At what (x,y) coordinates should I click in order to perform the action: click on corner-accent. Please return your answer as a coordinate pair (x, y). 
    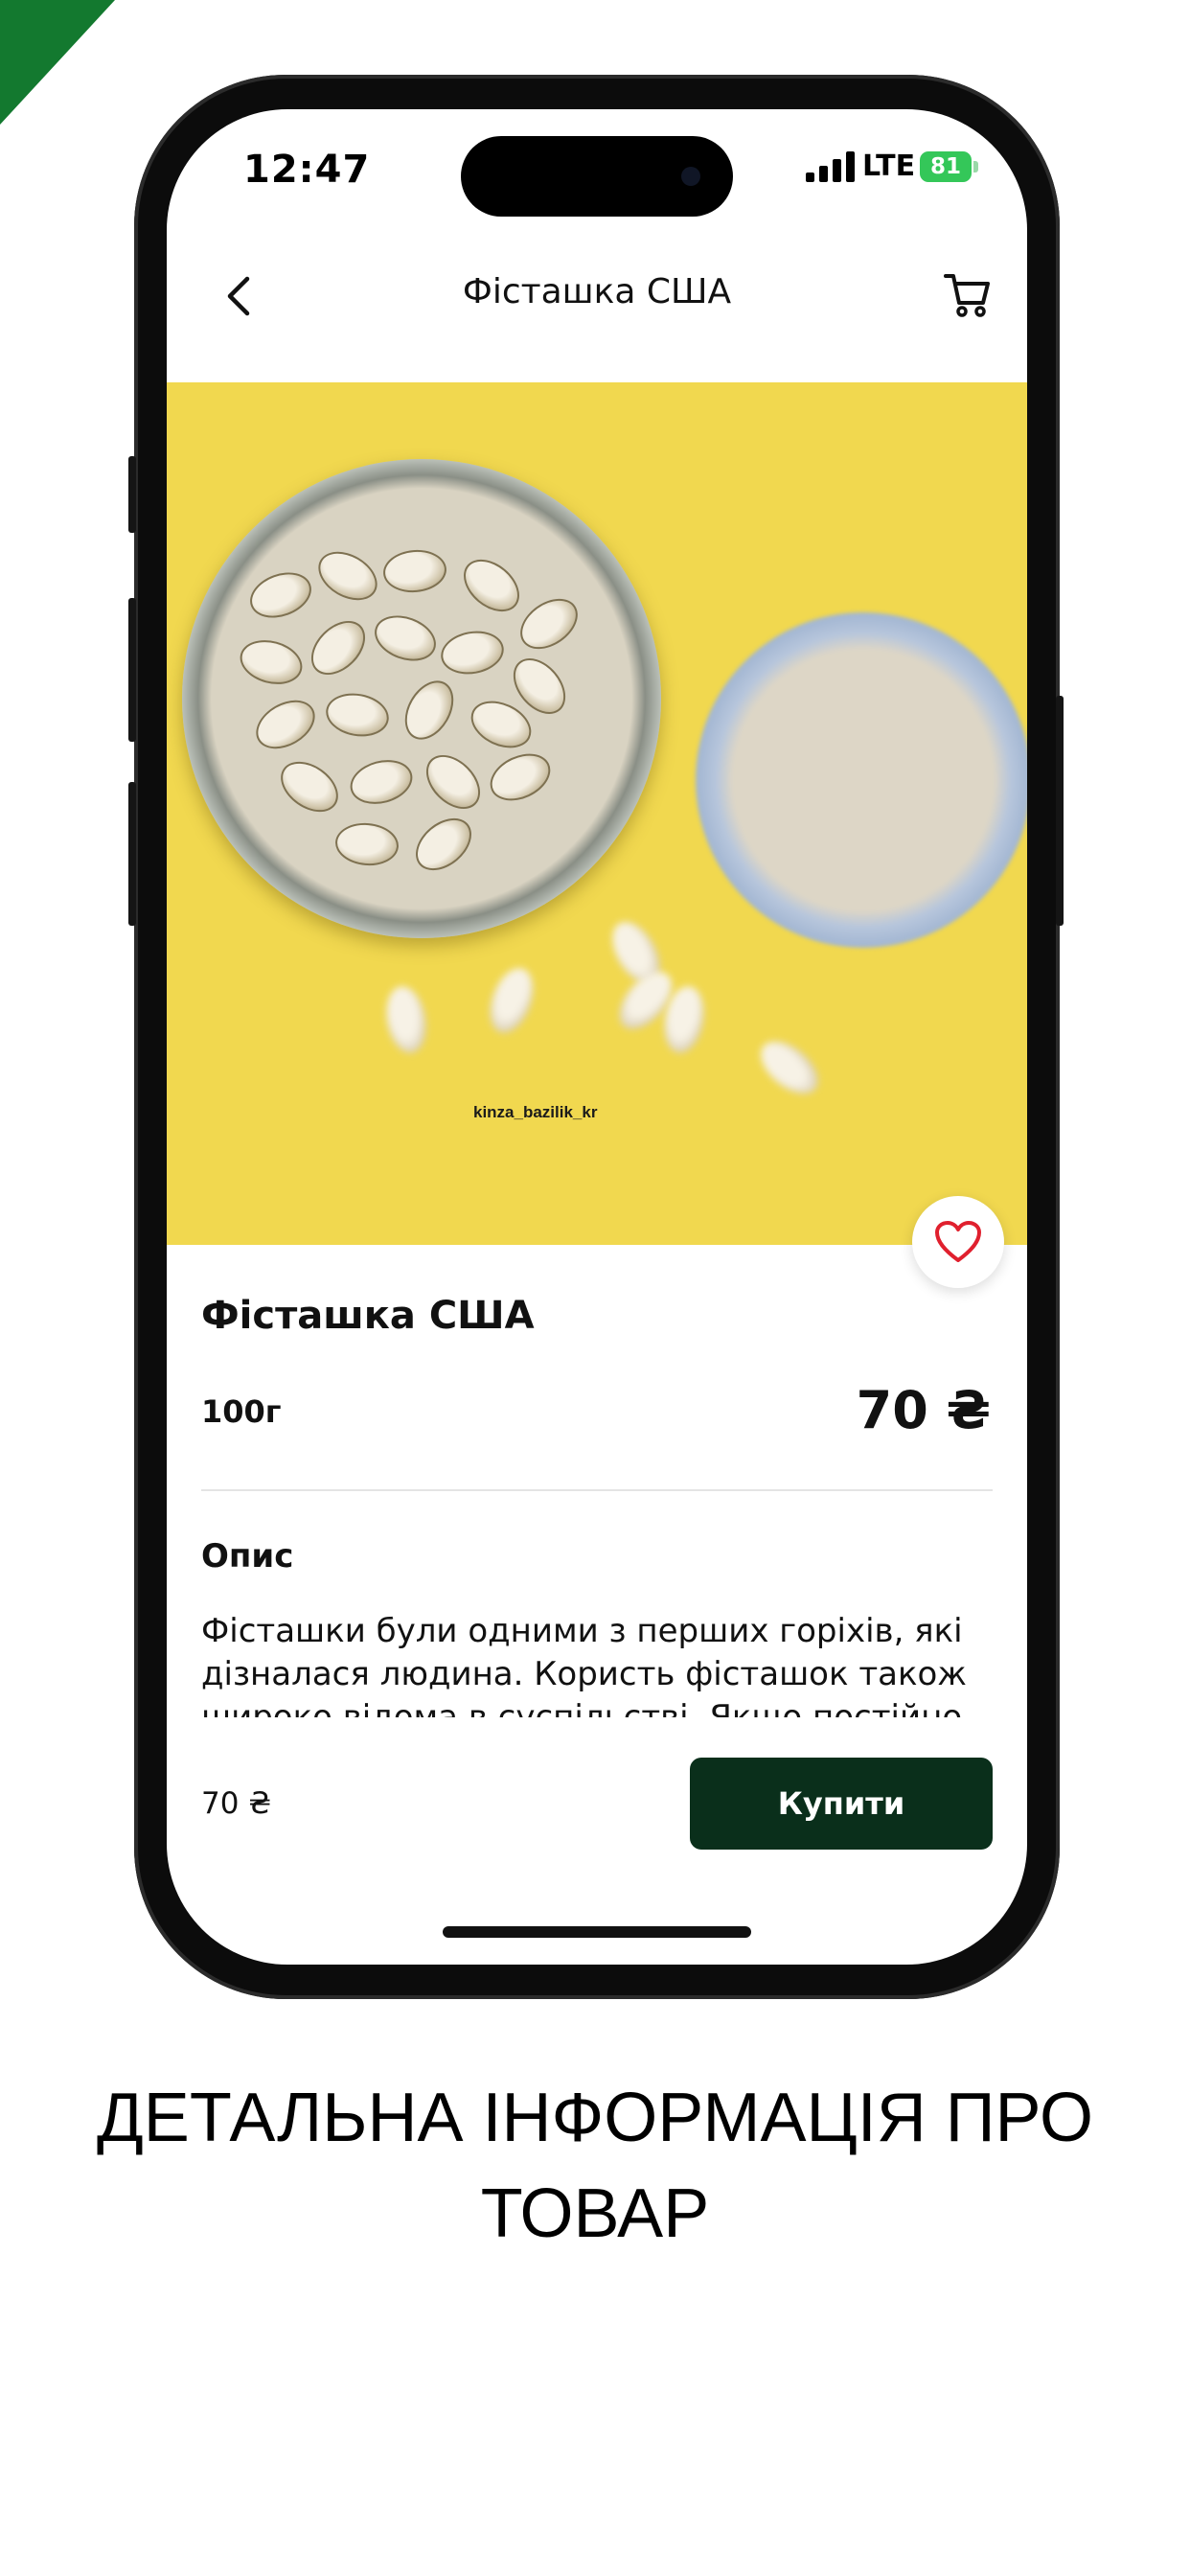
    Looking at the image, I should click on (58, 63).